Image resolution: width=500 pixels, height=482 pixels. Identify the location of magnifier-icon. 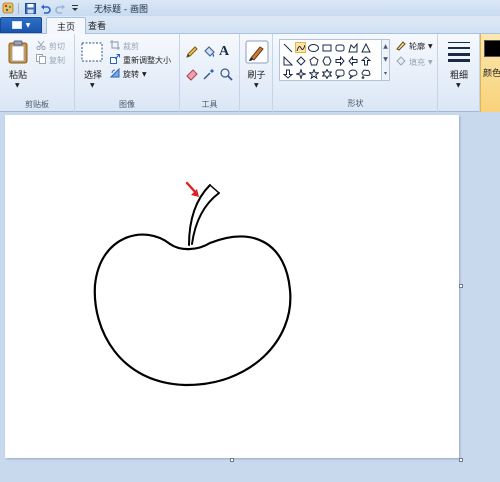
(226, 75).